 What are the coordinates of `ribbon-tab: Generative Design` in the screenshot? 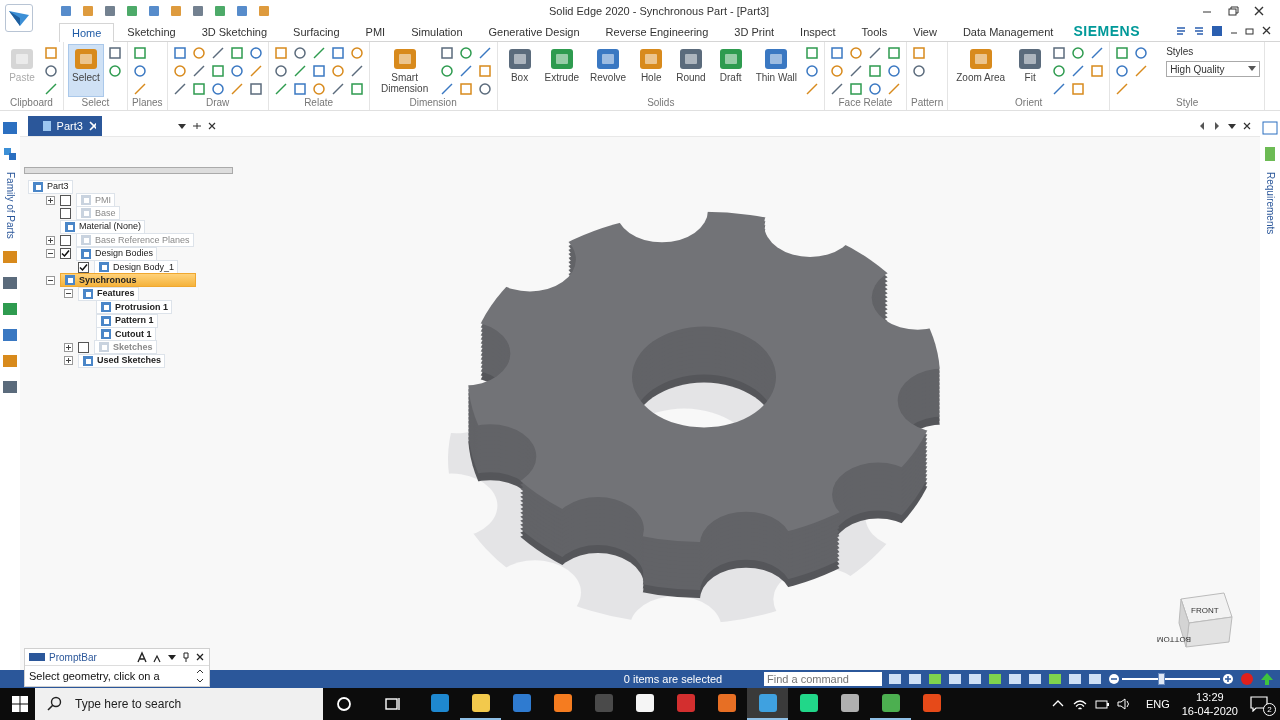 It's located at (534, 31).